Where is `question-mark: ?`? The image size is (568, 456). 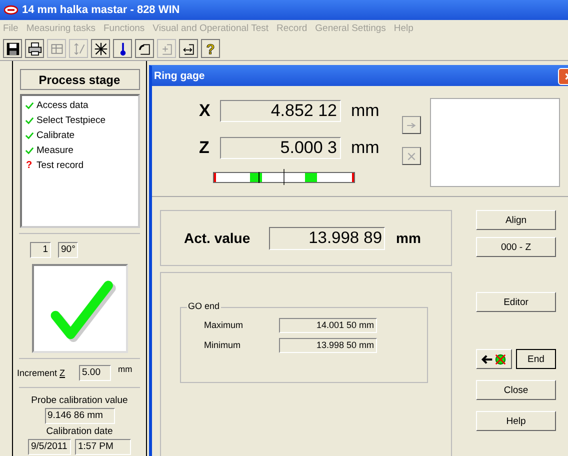 question-mark: ? is located at coordinates (29, 165).